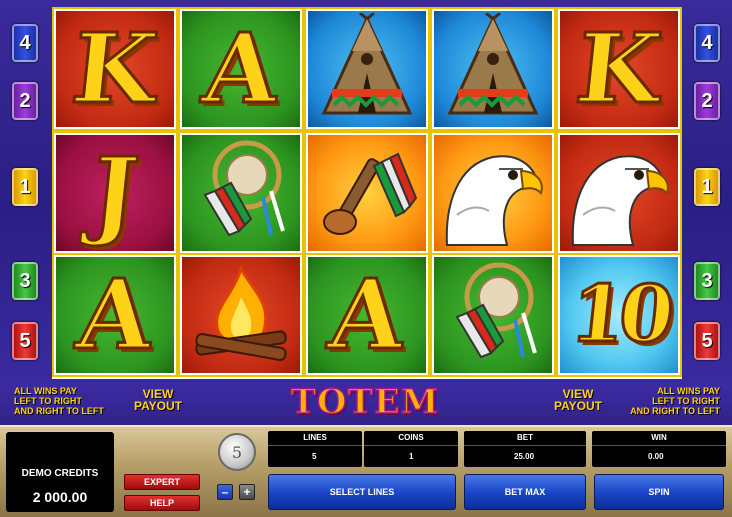 This screenshot has width=732, height=517. Describe the element at coordinates (25, 101) in the screenshot. I see `line-marker-2-left: 2` at that location.